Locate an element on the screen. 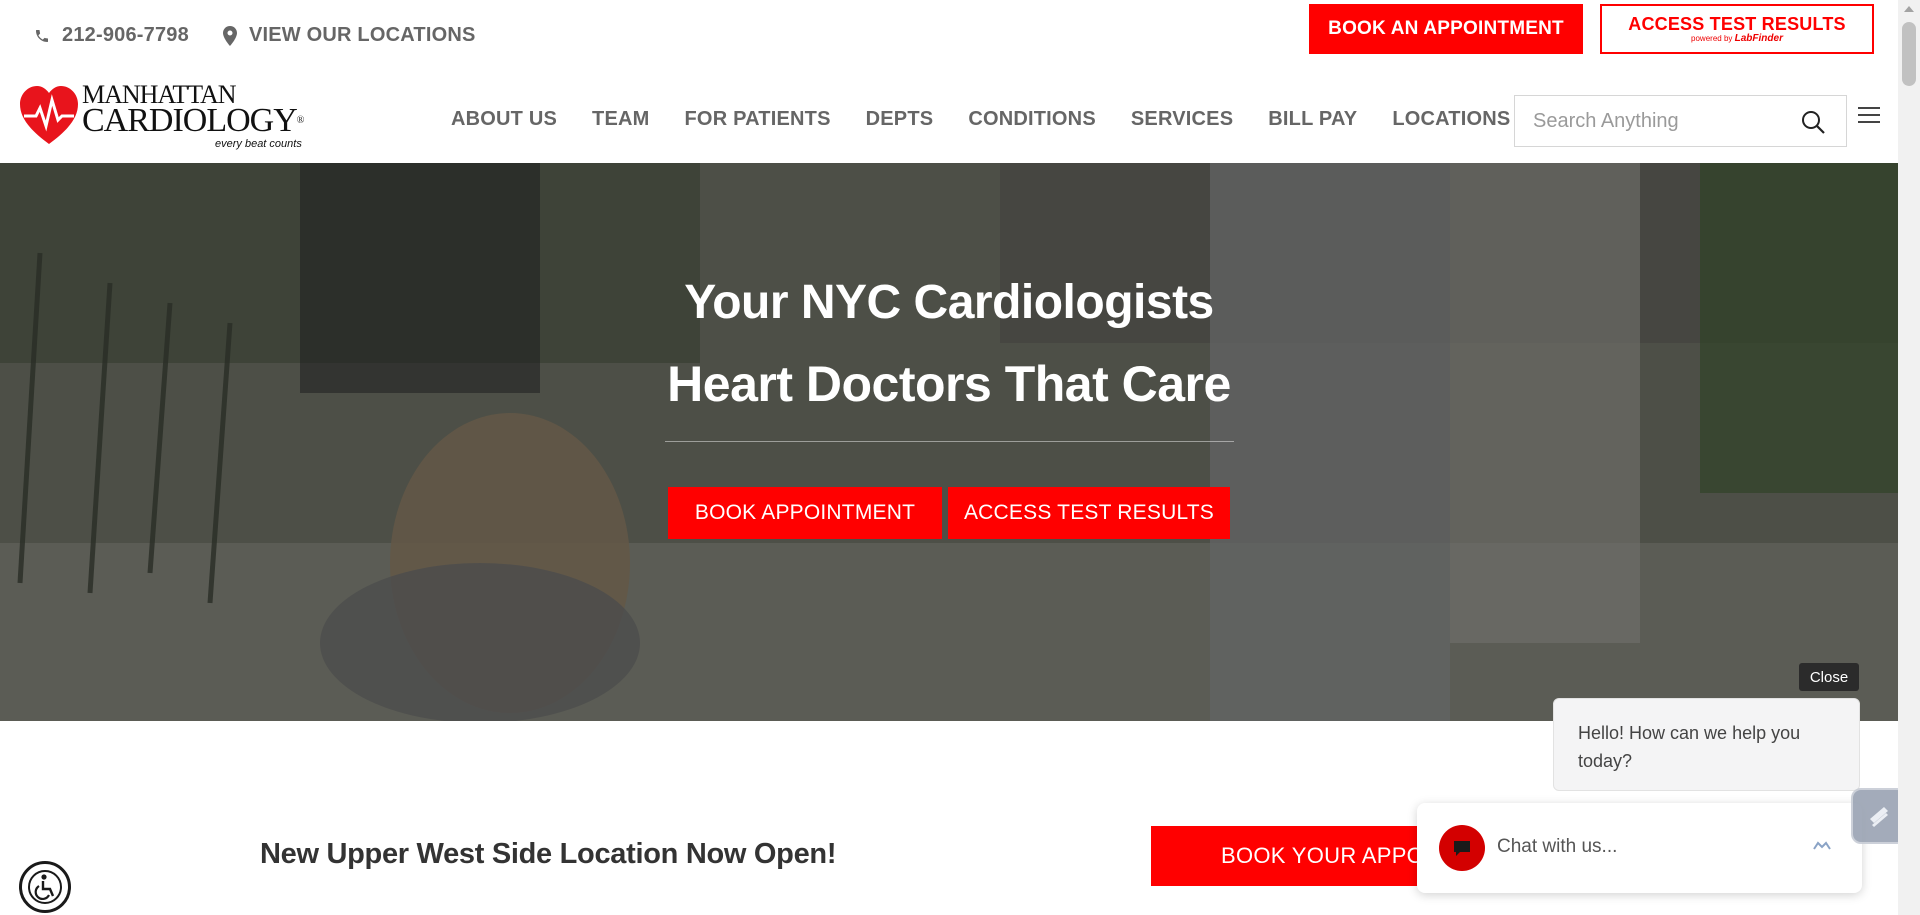  chevron-up-icon is located at coordinates (1822, 845).